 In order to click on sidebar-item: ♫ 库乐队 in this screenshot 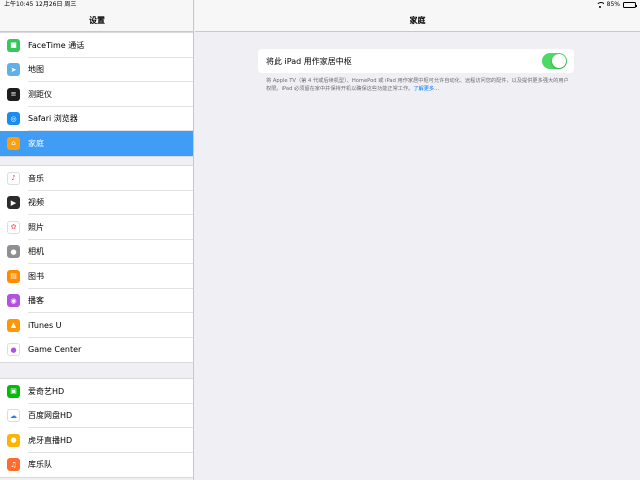, I will do `click(96, 465)`.